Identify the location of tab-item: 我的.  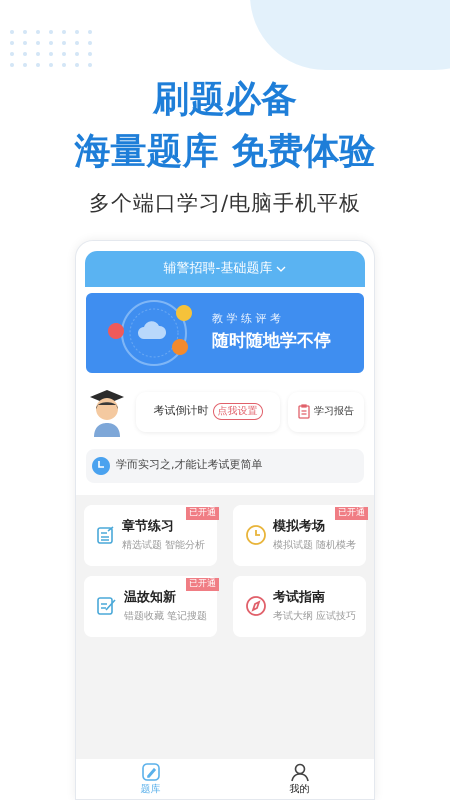
(299, 779).